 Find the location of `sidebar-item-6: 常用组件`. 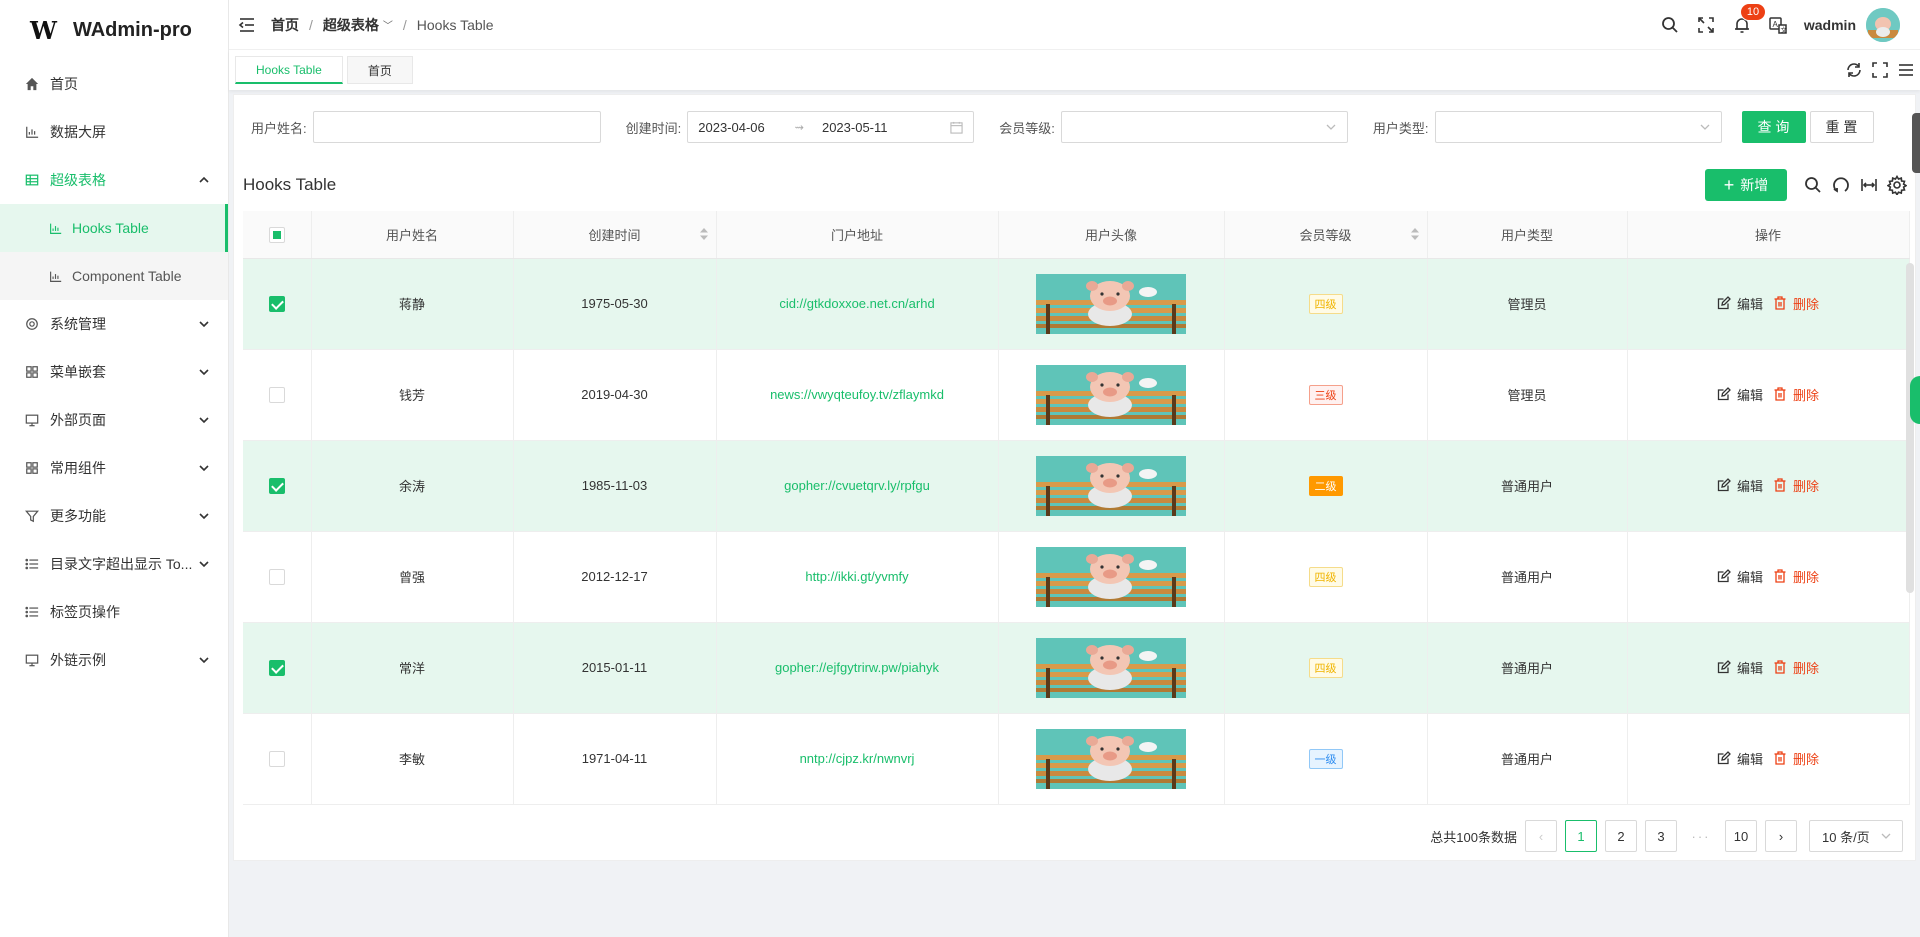

sidebar-item-6: 常用组件 is located at coordinates (114, 468).